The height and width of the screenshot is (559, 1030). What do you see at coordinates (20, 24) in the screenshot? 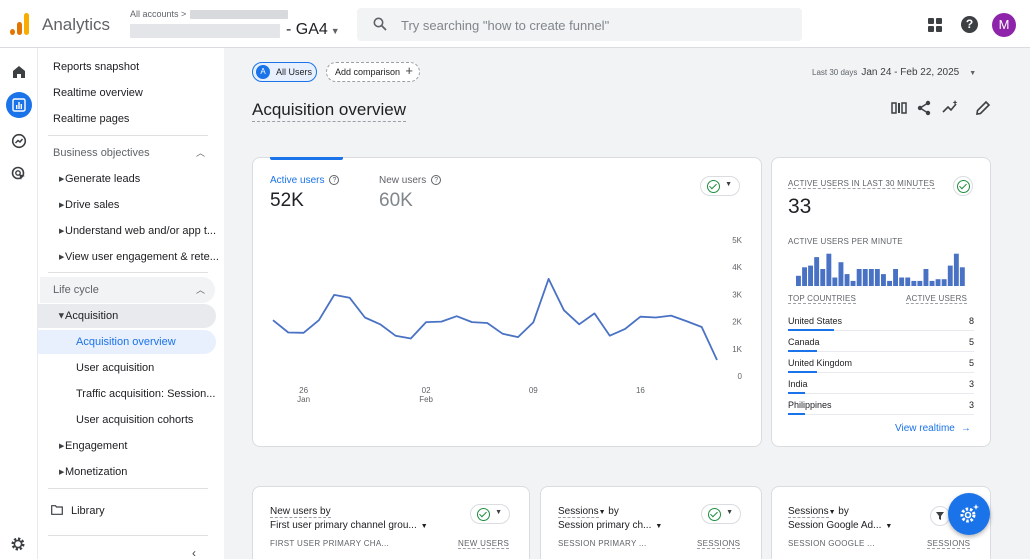
I see `analytics-logo` at bounding box center [20, 24].